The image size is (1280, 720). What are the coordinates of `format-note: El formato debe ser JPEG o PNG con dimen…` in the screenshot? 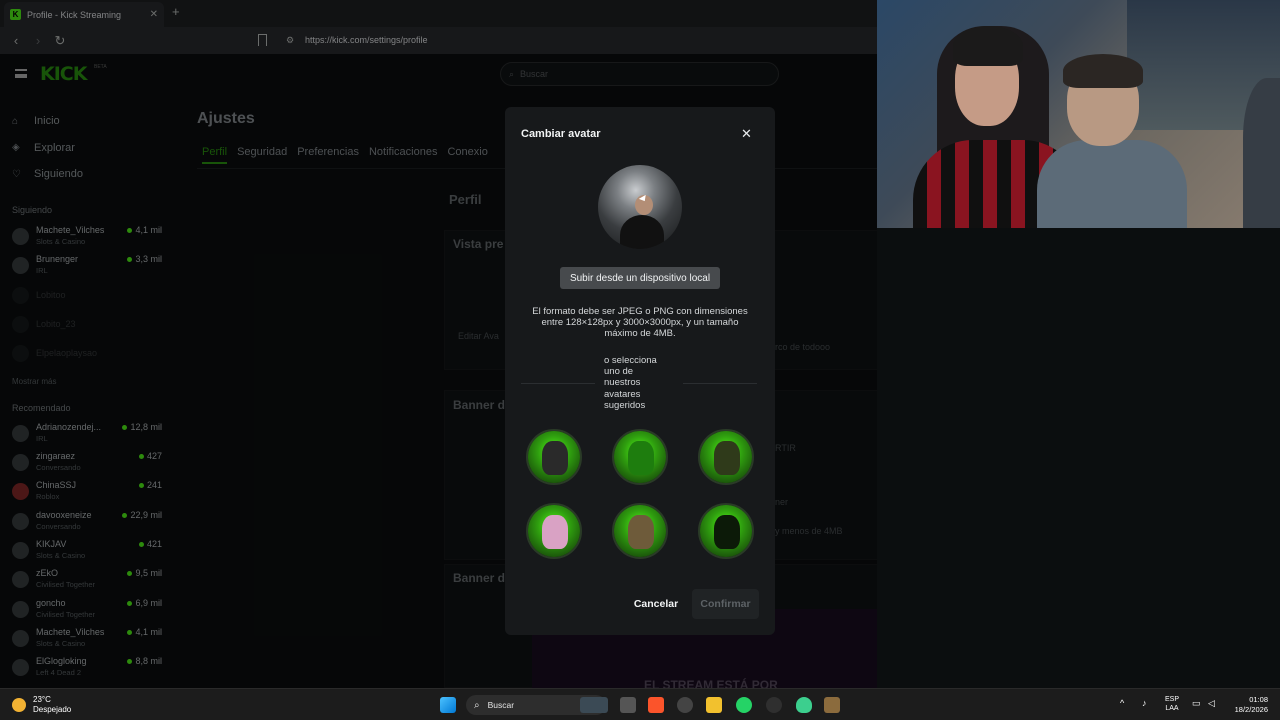 It's located at (640, 322).